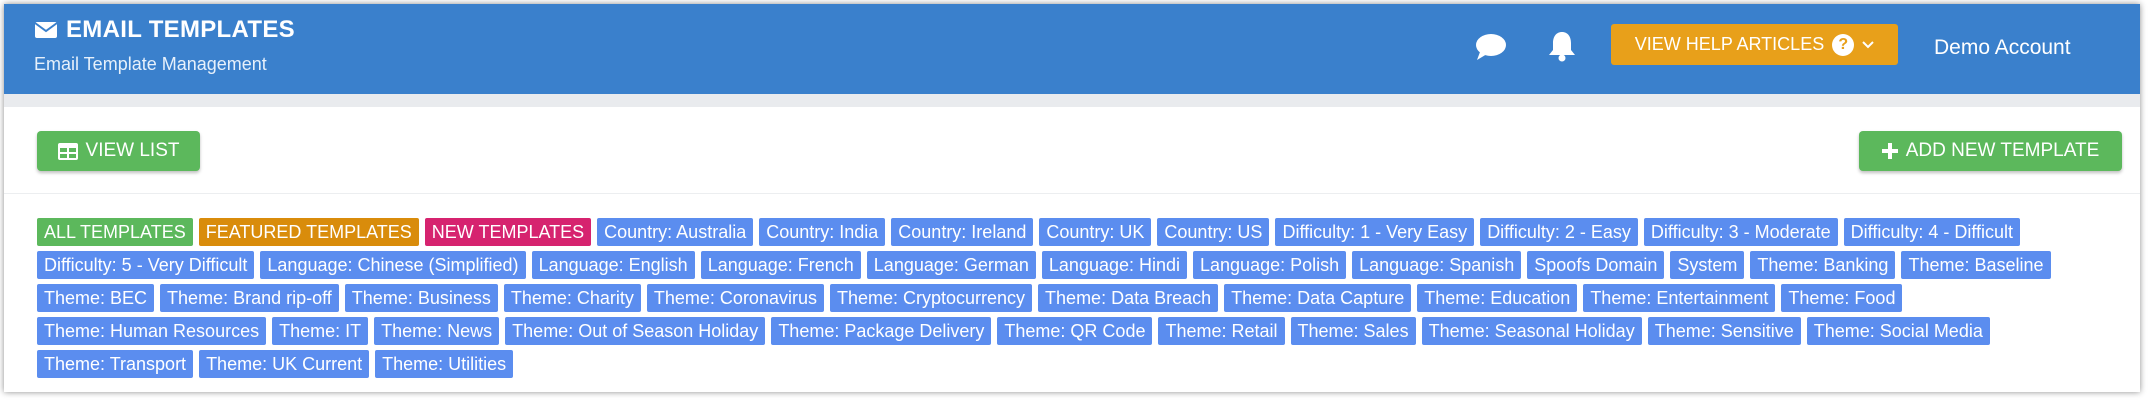 The height and width of the screenshot is (401, 2148). What do you see at coordinates (1898, 331) in the screenshot?
I see `filter-tag: Theme: Social Media` at bounding box center [1898, 331].